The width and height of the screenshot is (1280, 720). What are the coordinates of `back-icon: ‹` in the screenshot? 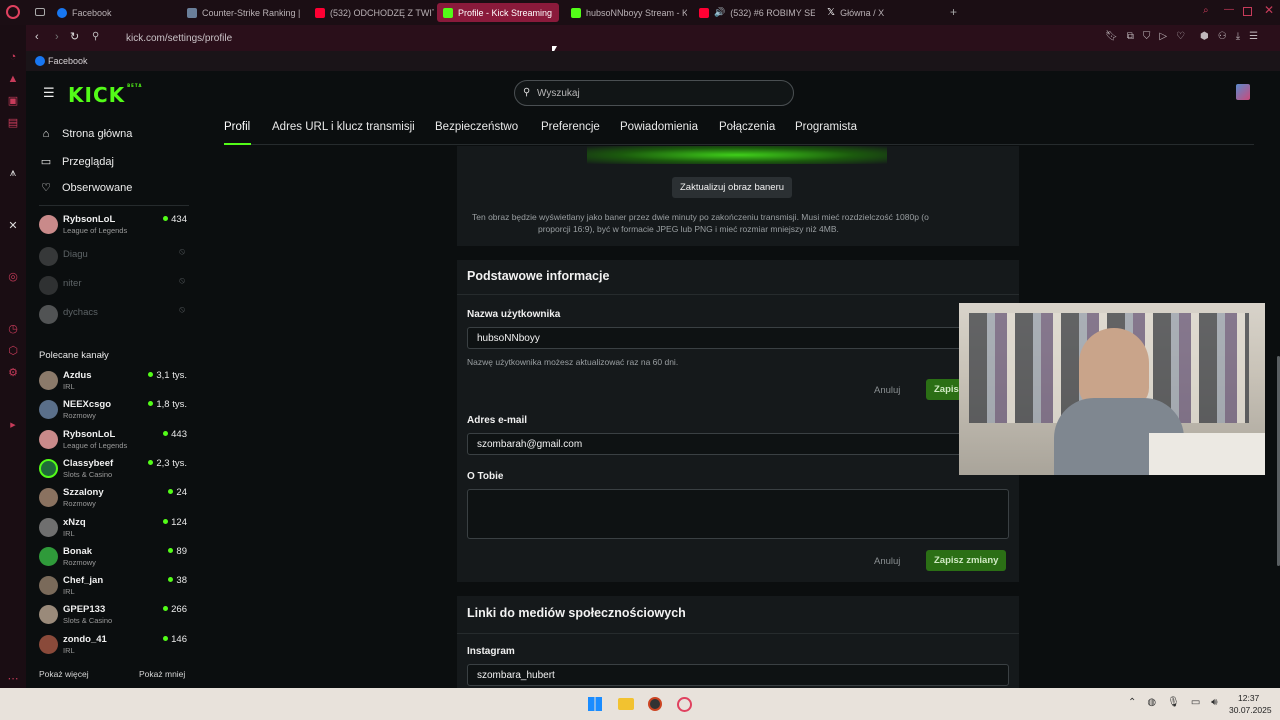 It's located at (37, 37).